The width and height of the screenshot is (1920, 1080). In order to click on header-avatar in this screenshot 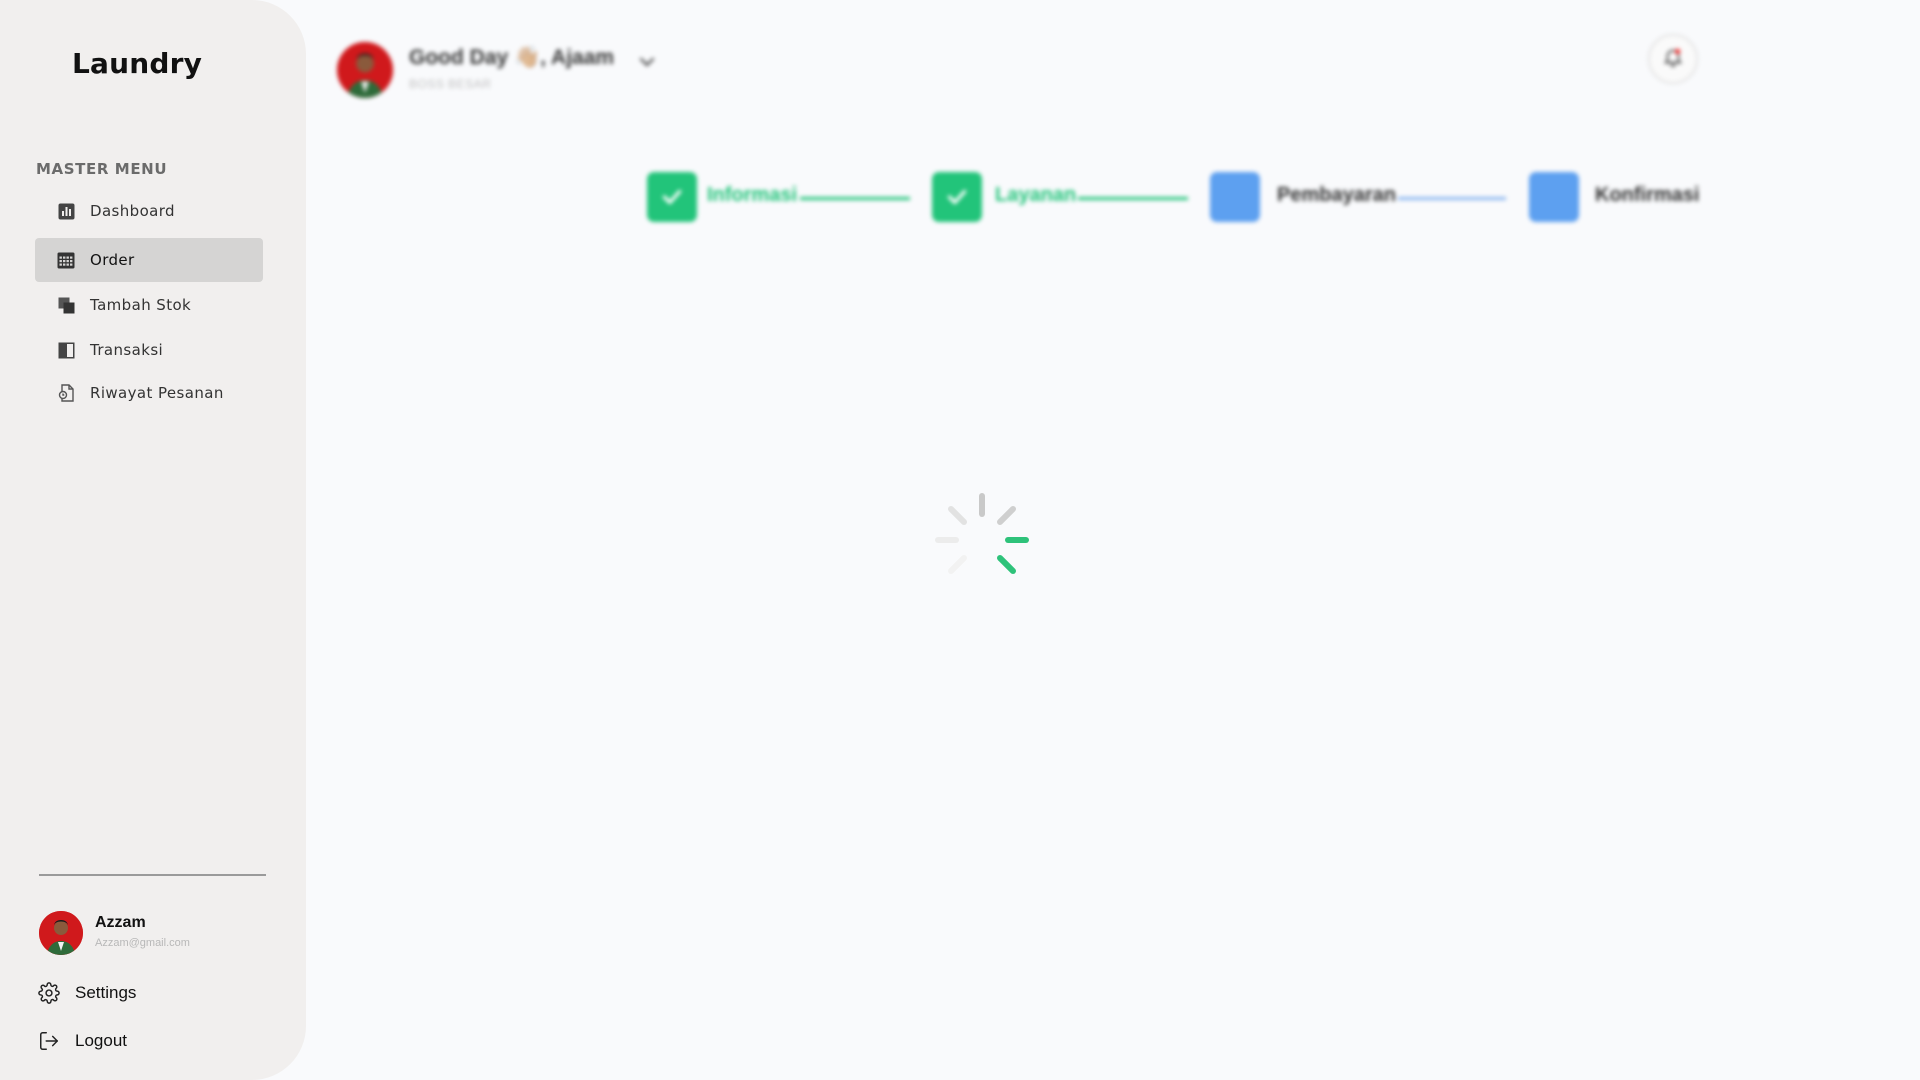, I will do `click(365, 70)`.